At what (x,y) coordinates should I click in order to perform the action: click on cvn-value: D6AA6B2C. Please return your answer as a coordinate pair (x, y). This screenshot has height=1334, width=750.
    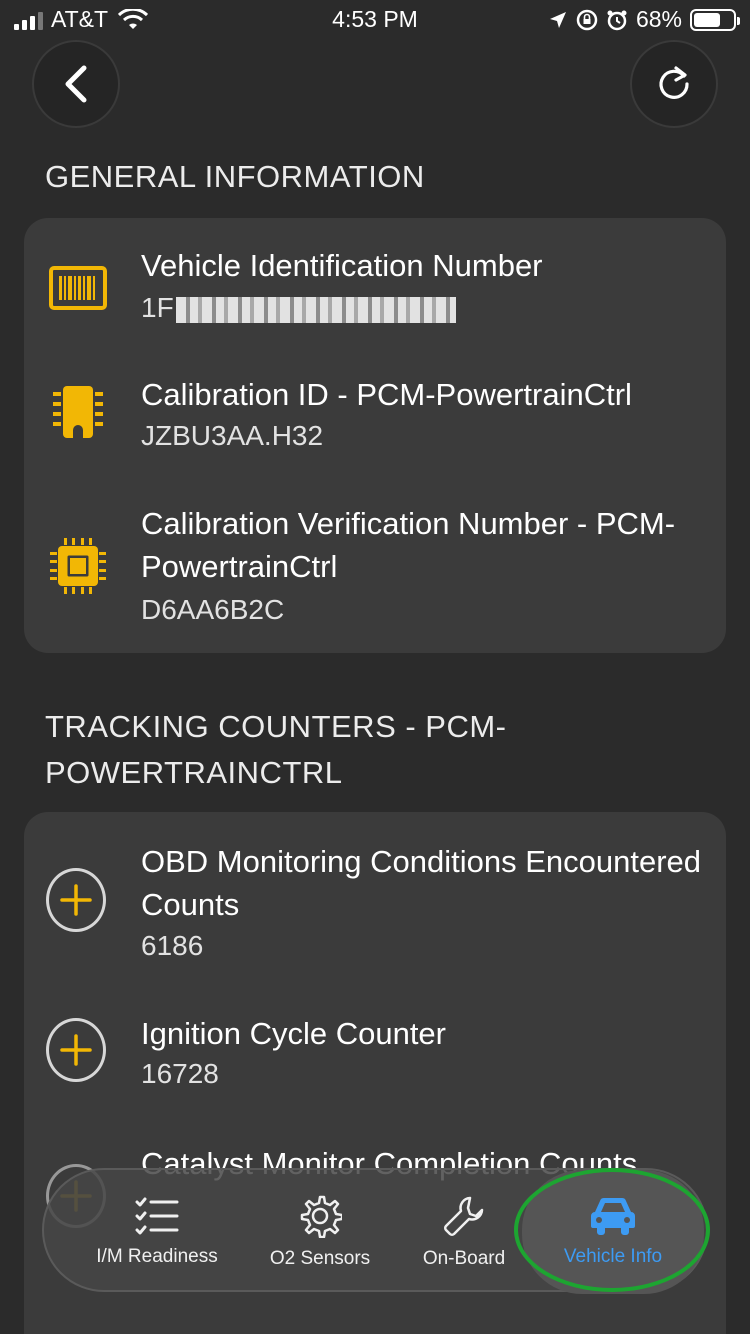
    Looking at the image, I should click on (213, 609).